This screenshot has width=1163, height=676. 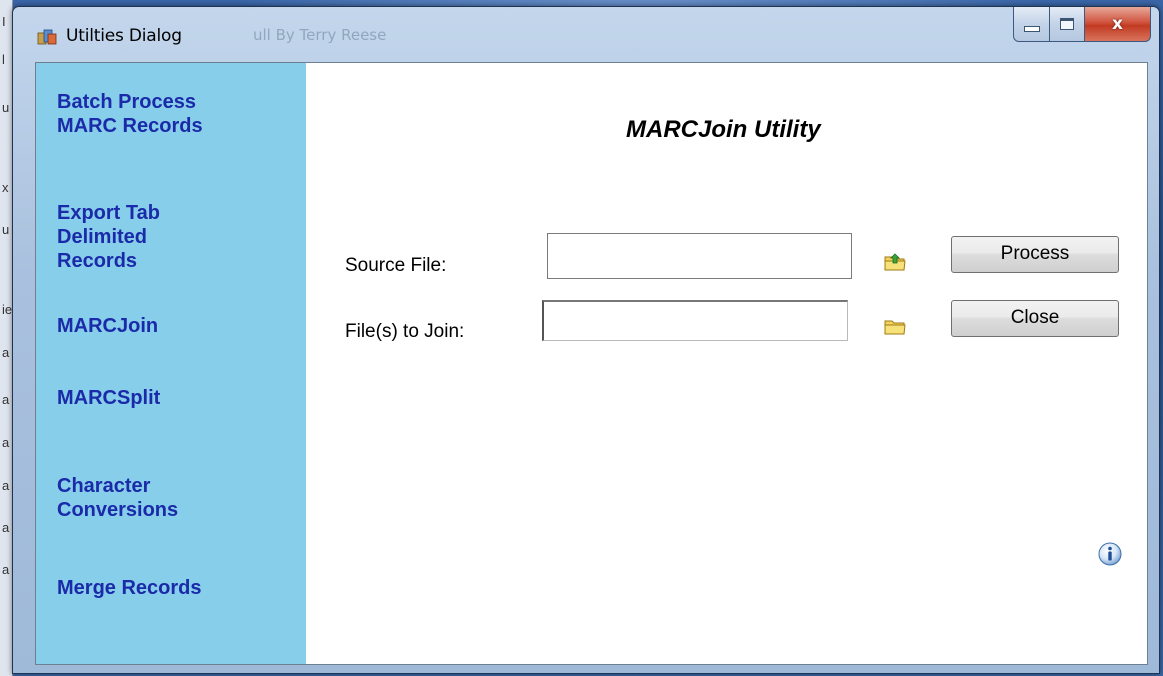 What do you see at coordinates (3, 59) in the screenshot?
I see `bg-fragment: l` at bounding box center [3, 59].